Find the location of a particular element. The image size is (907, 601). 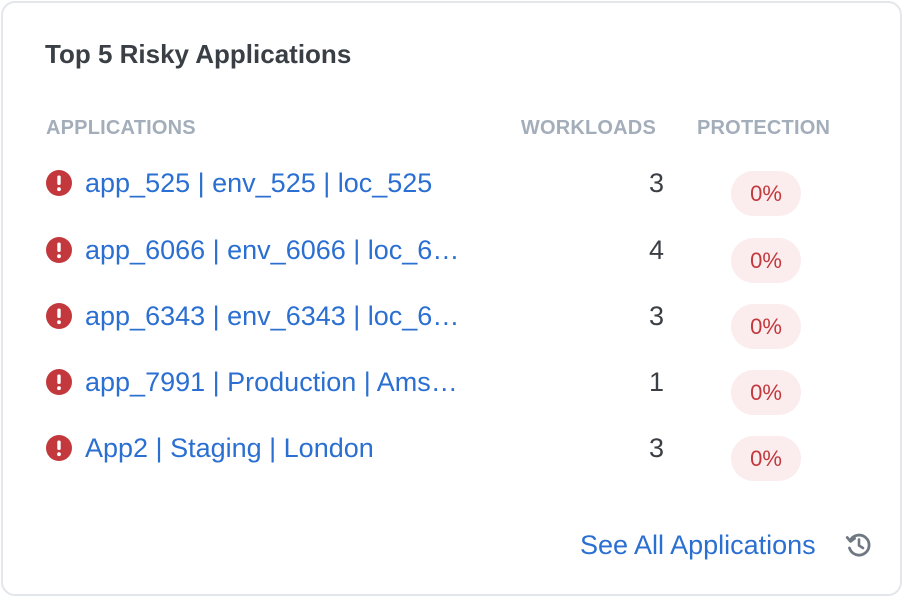

application-link: app_525 | env_525 | loc_525 is located at coordinates (275, 183).